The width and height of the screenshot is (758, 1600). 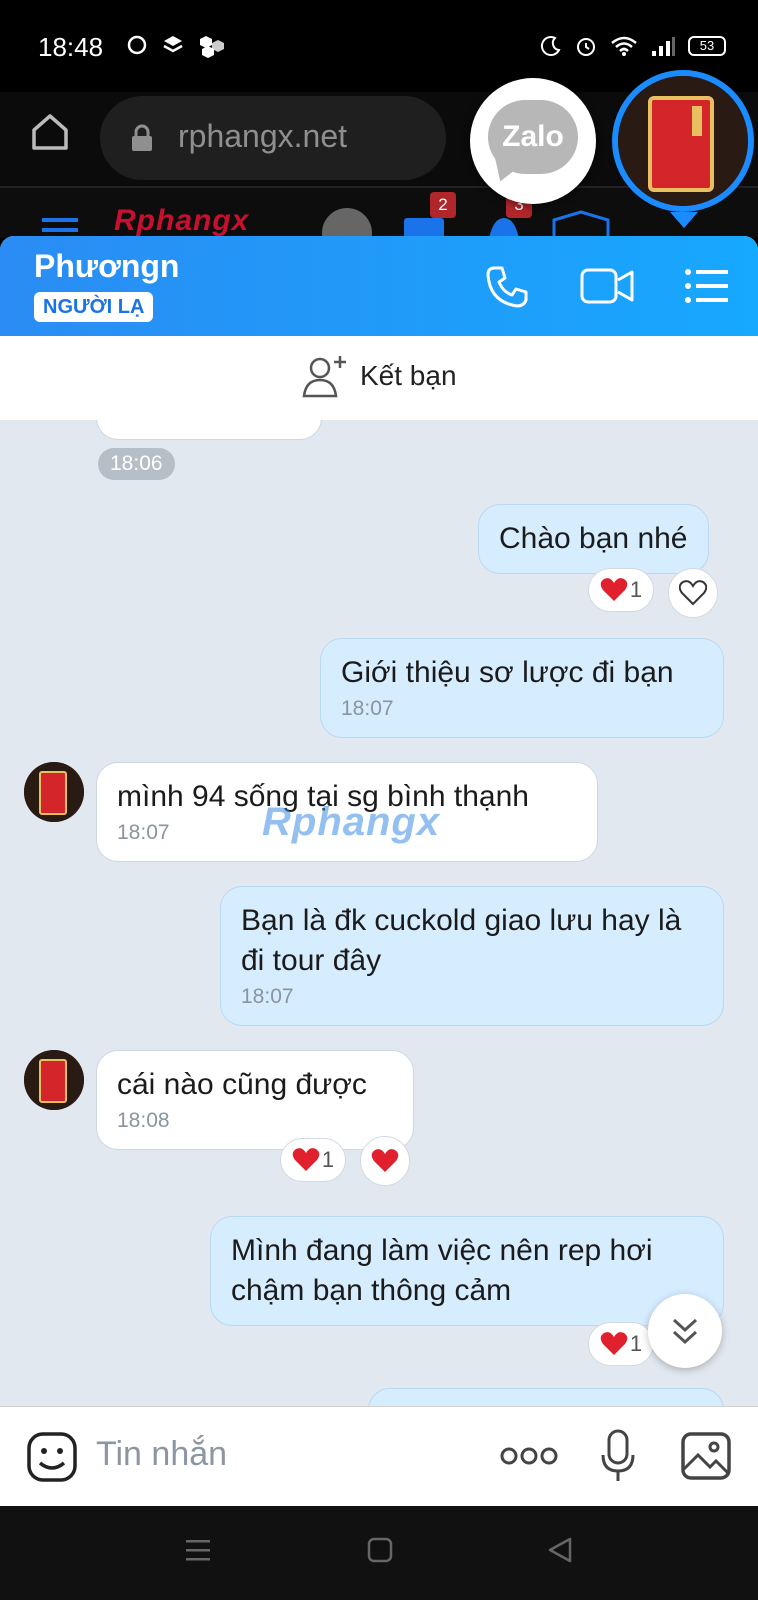 I want to click on moon-icon, so click(x=550, y=46).